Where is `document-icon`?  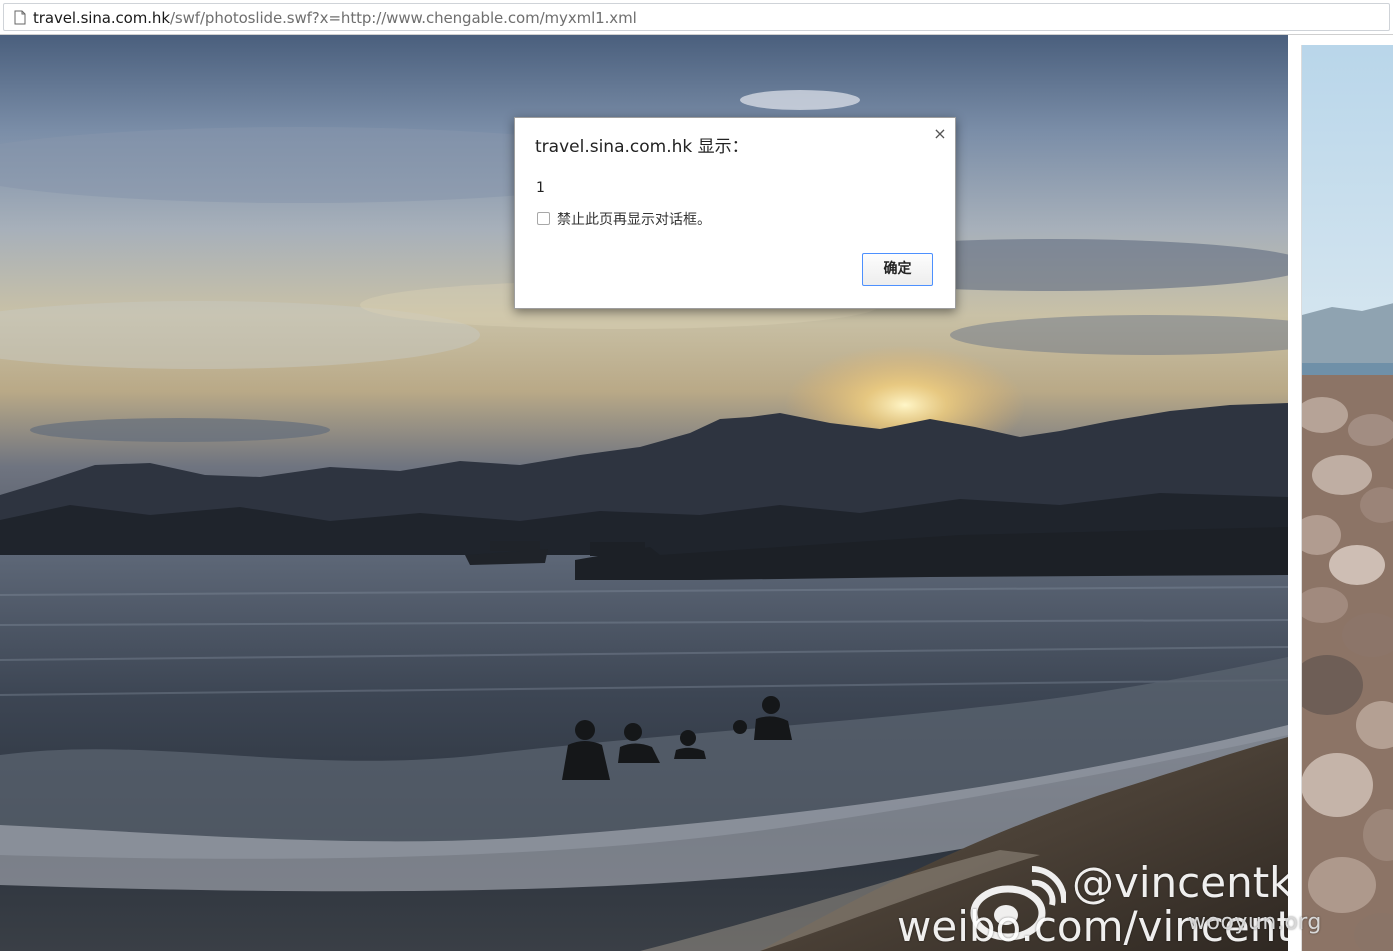 document-icon is located at coordinates (20, 17).